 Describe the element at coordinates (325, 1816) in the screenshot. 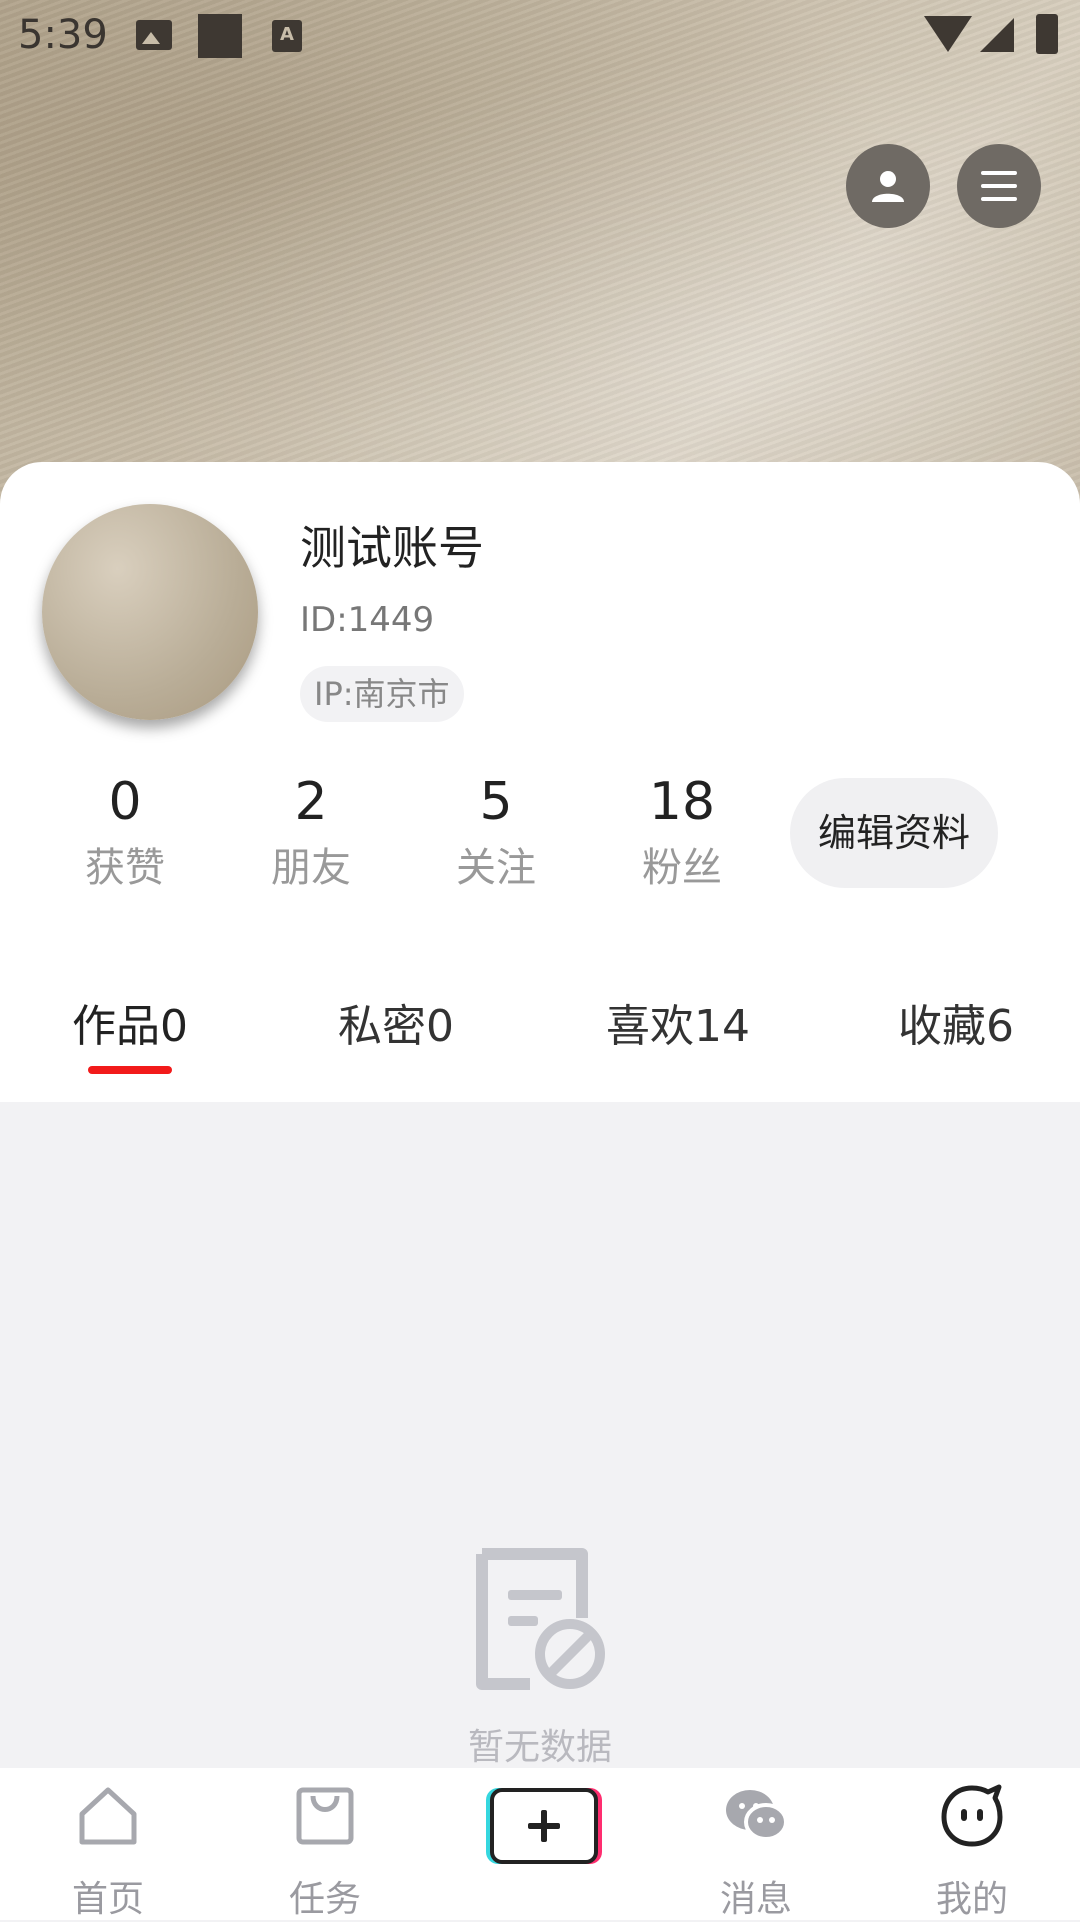

I see `bag-icon` at that location.